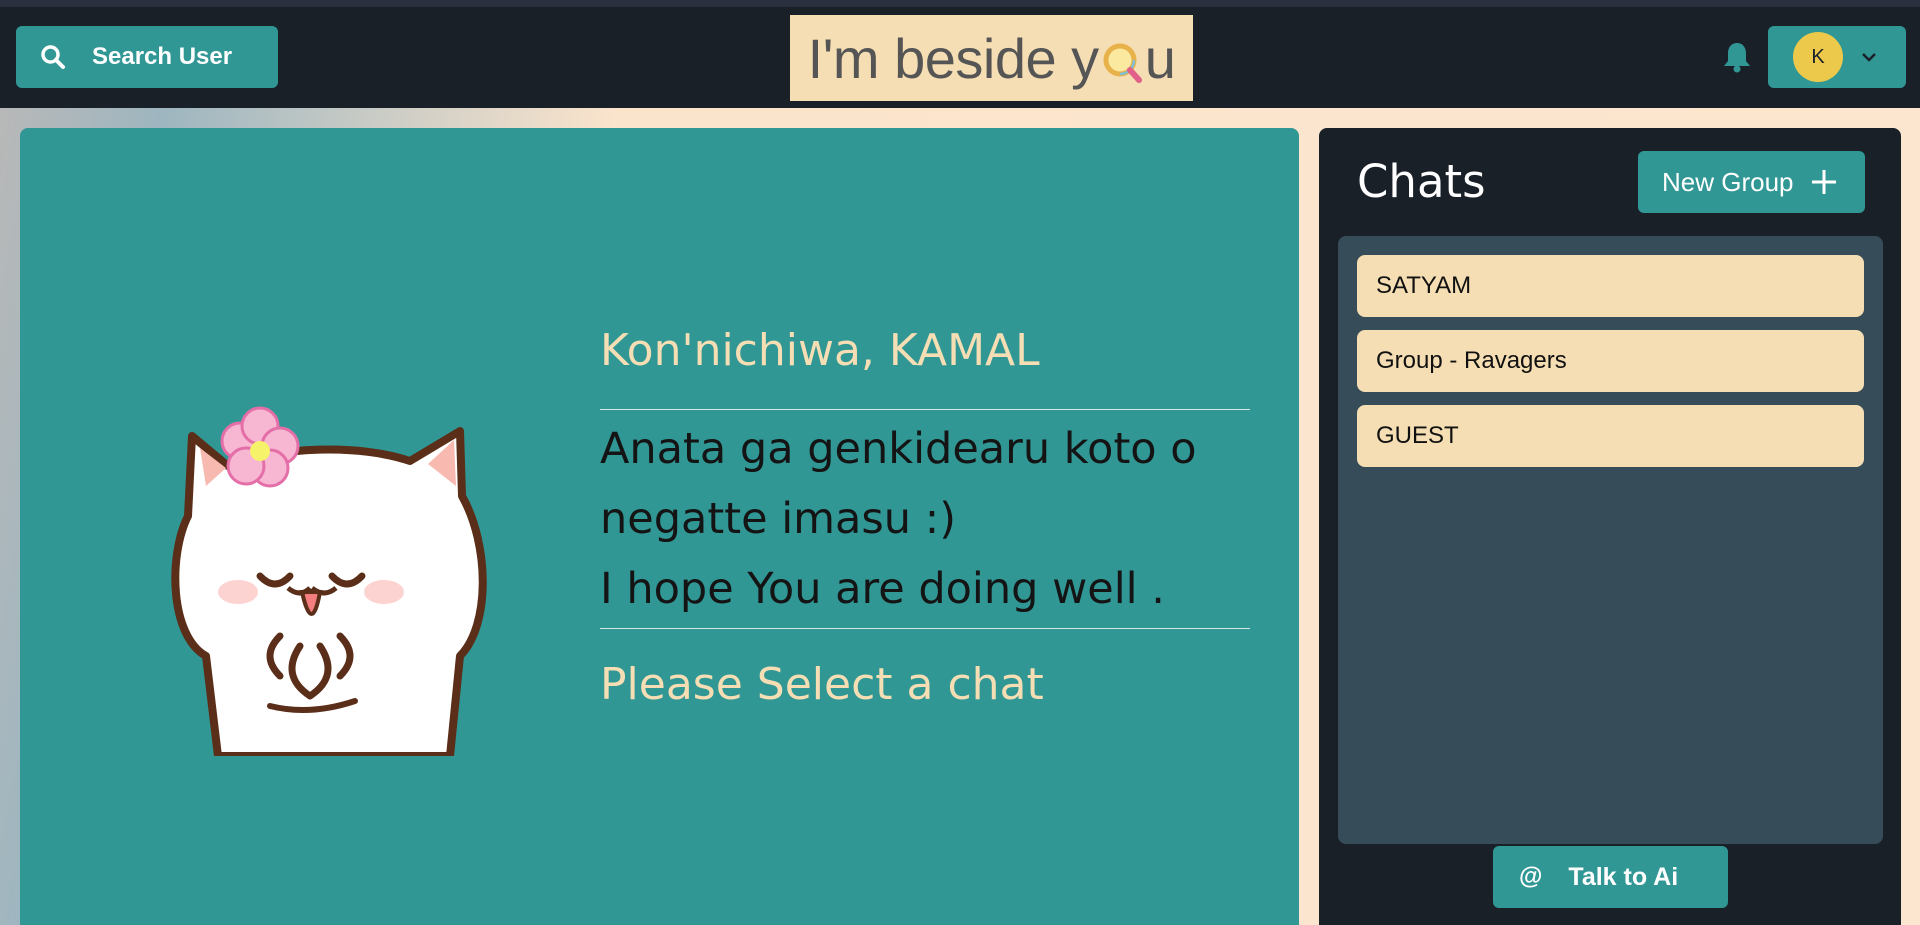  Describe the element at coordinates (1610, 361) in the screenshot. I see `chat-item: Group - Ravagers` at that location.